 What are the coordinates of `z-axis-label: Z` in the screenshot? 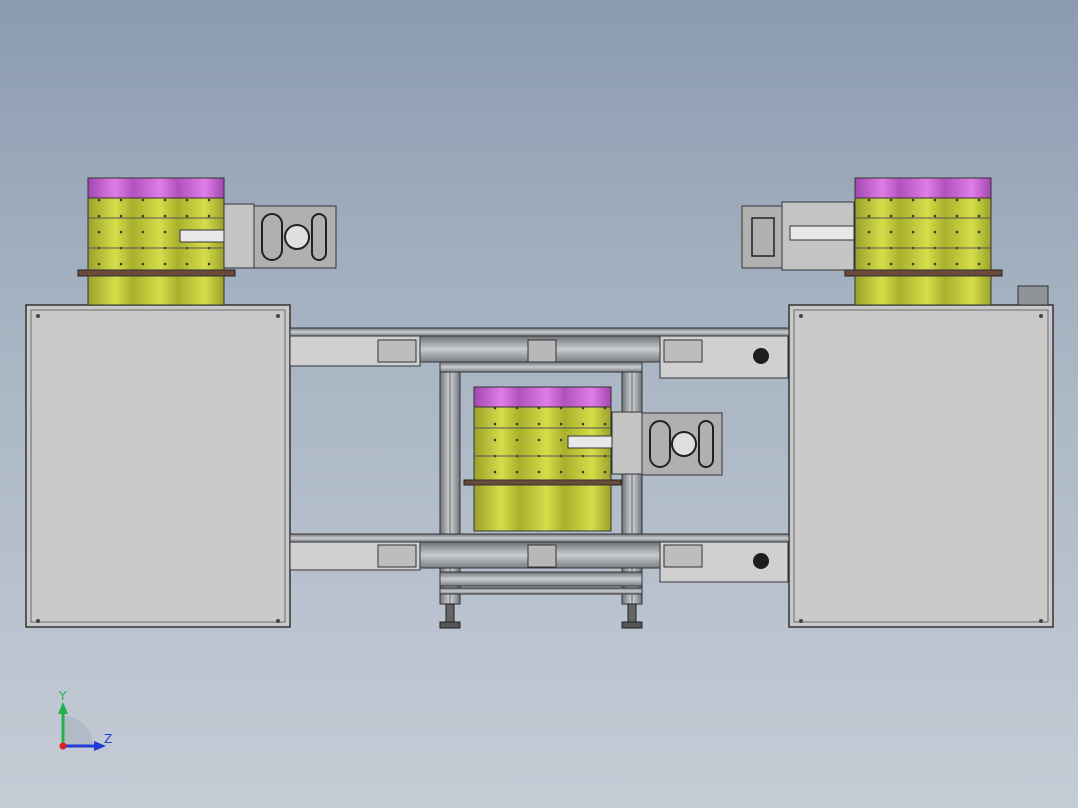 It's located at (108, 739).